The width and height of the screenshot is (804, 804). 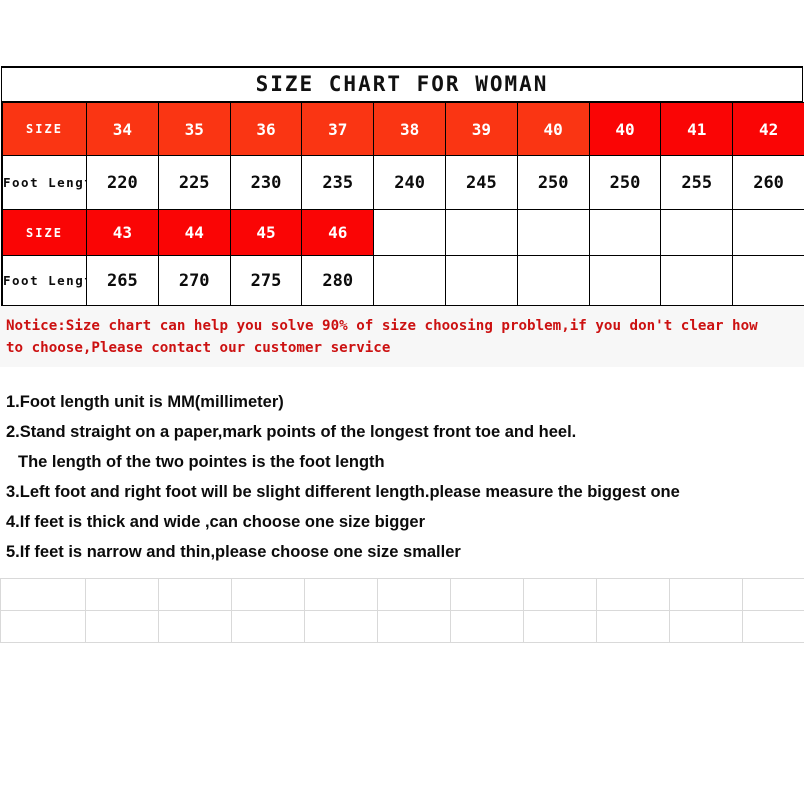 What do you see at coordinates (697, 129) in the screenshot?
I see `size-cell: 41` at bounding box center [697, 129].